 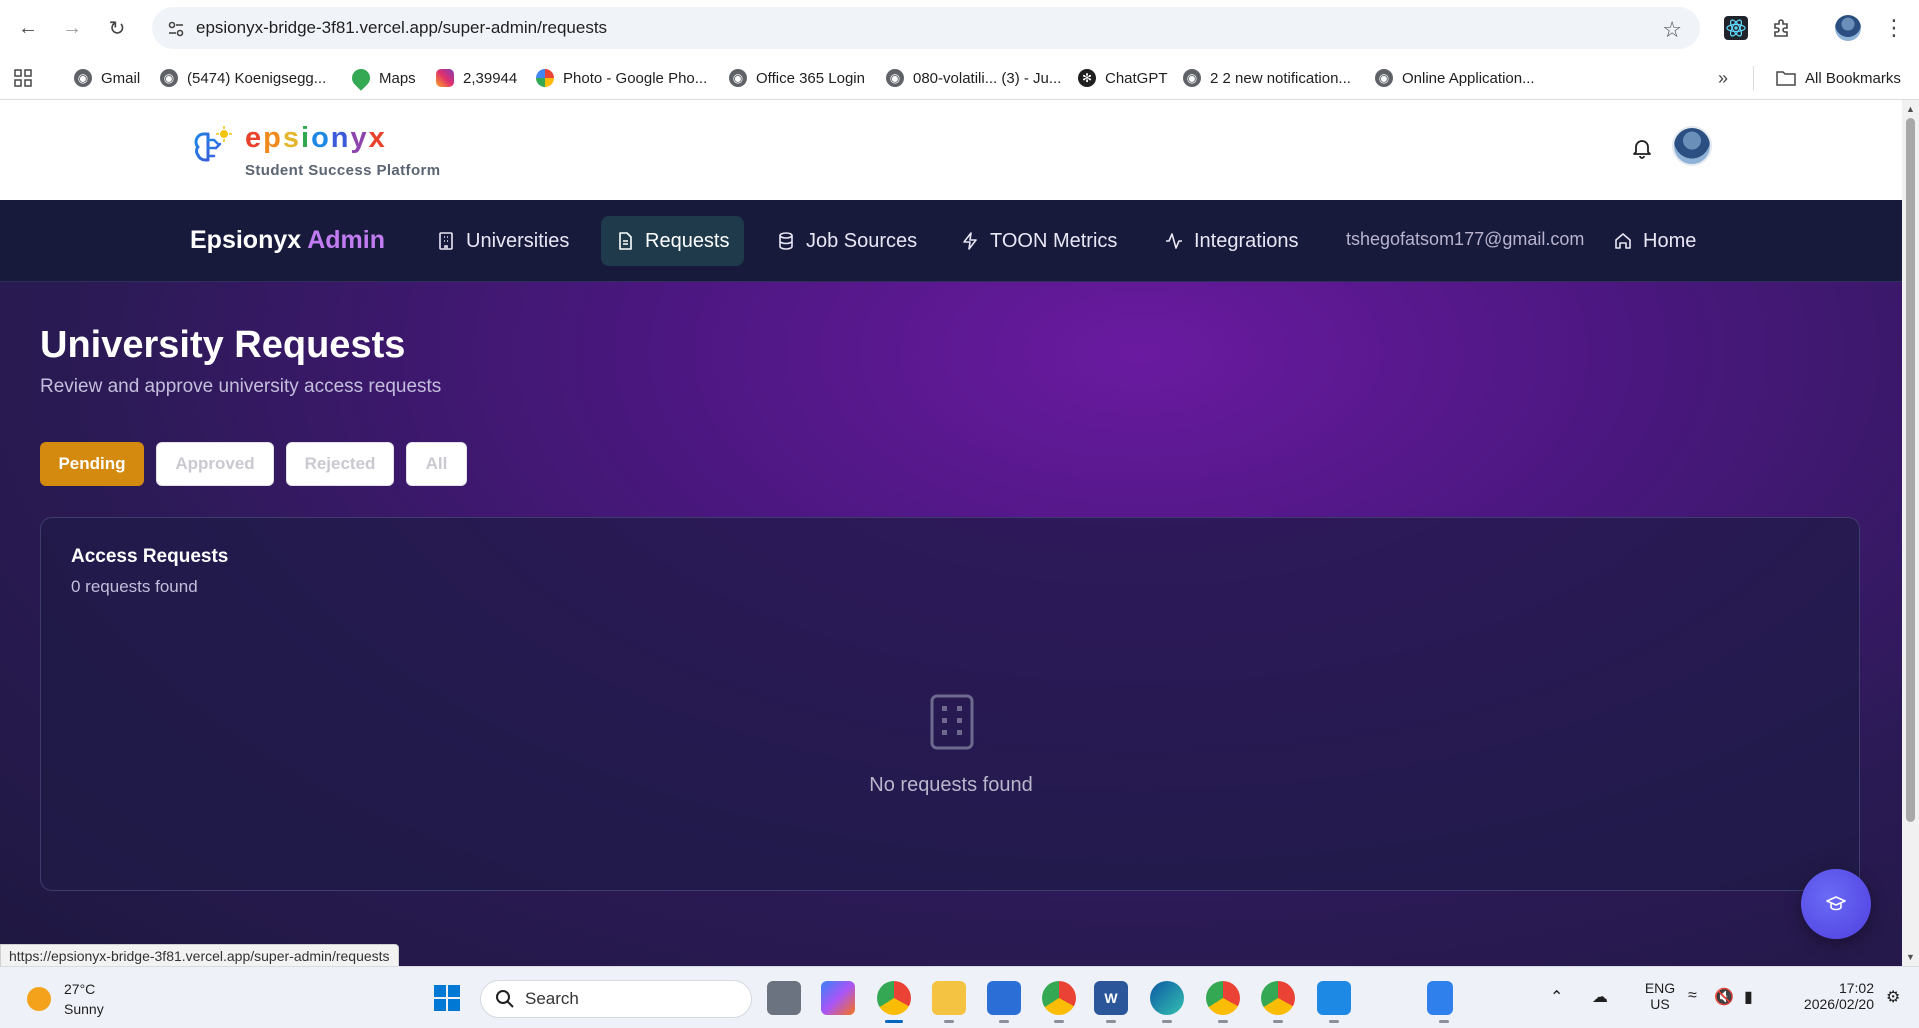 I want to click on request-count: 0 requests found, so click(x=134, y=586).